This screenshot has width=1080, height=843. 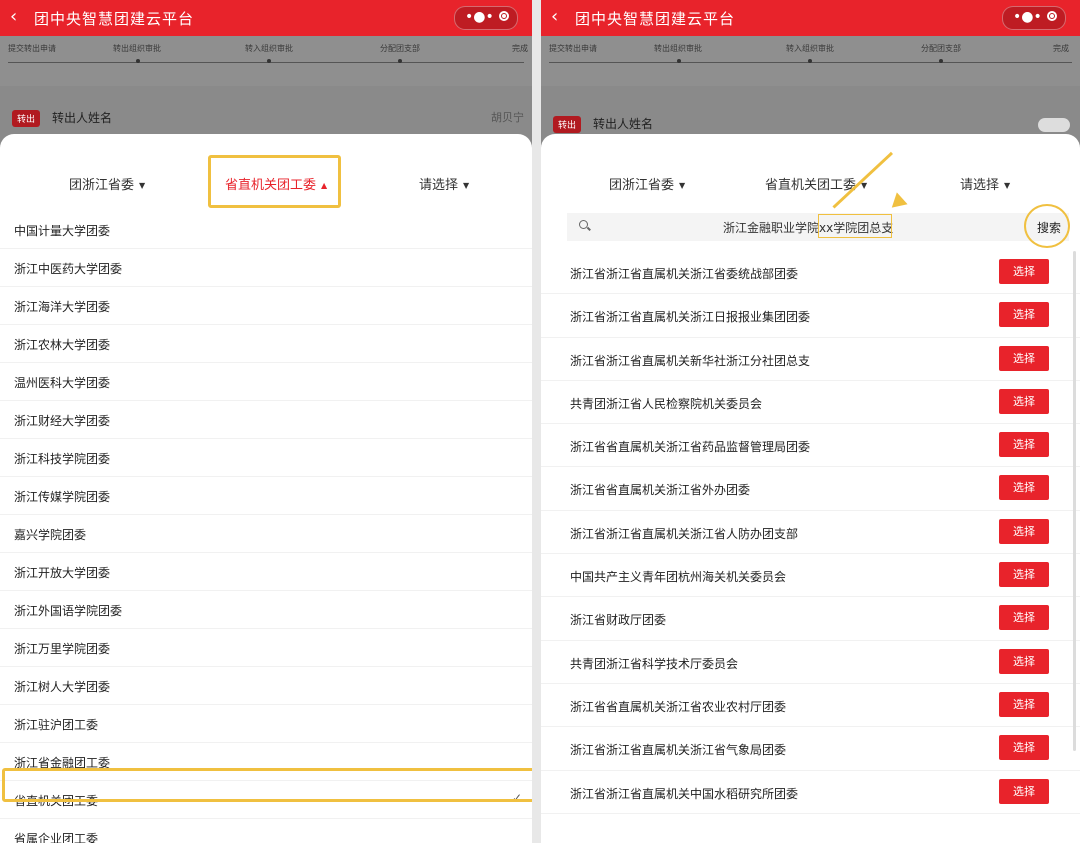 I want to click on transfer-name-row: 转出 转出人姓名 胡贝宁, so click(x=266, y=117).